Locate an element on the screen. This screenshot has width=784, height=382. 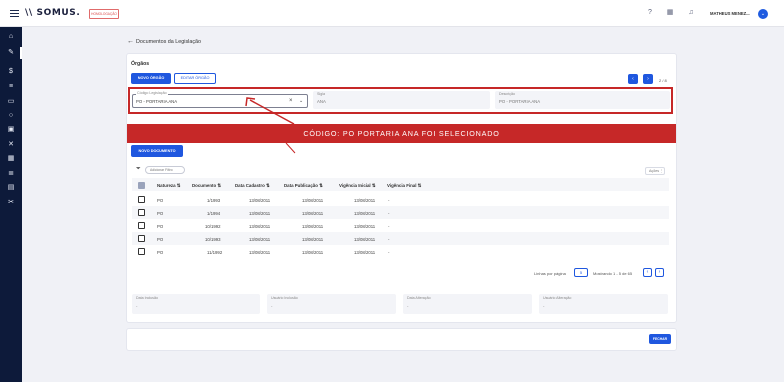
showing-count: Mostrando 1 - 5 de 65 is located at coordinates (613, 273).